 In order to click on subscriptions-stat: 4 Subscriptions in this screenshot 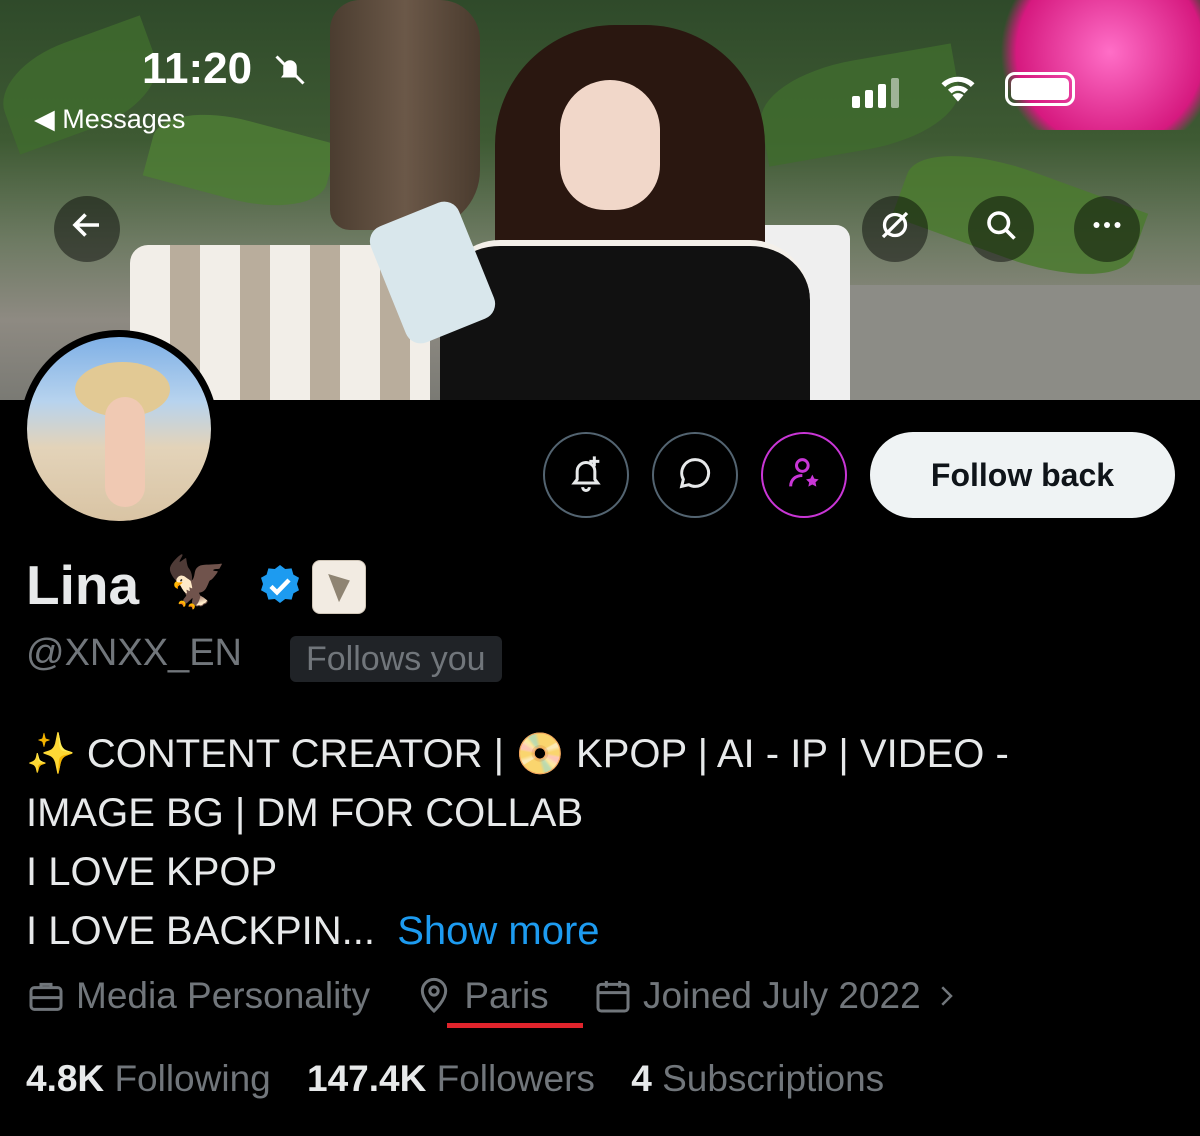, I will do `click(757, 1078)`.